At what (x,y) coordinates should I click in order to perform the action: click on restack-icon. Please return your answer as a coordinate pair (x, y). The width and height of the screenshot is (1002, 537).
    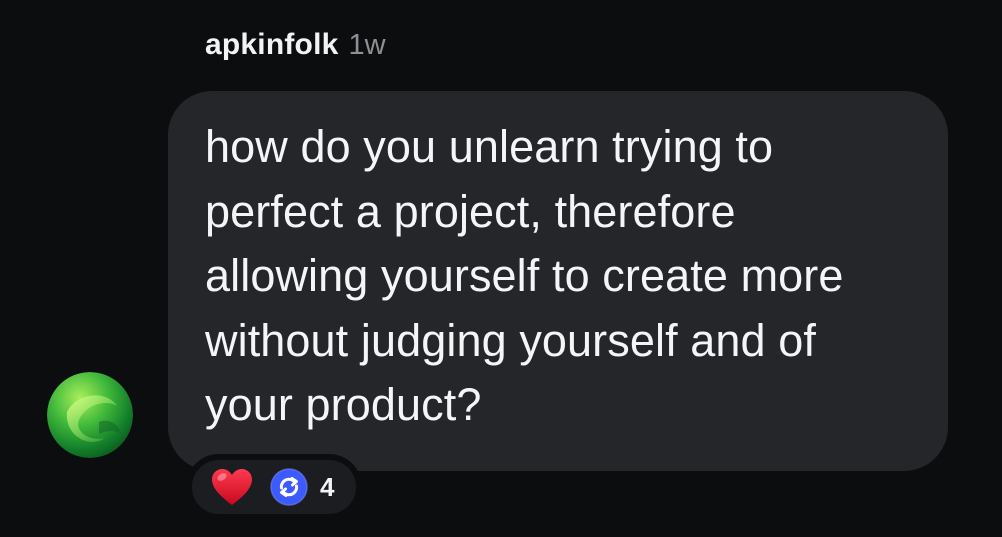
    Looking at the image, I should click on (289, 487).